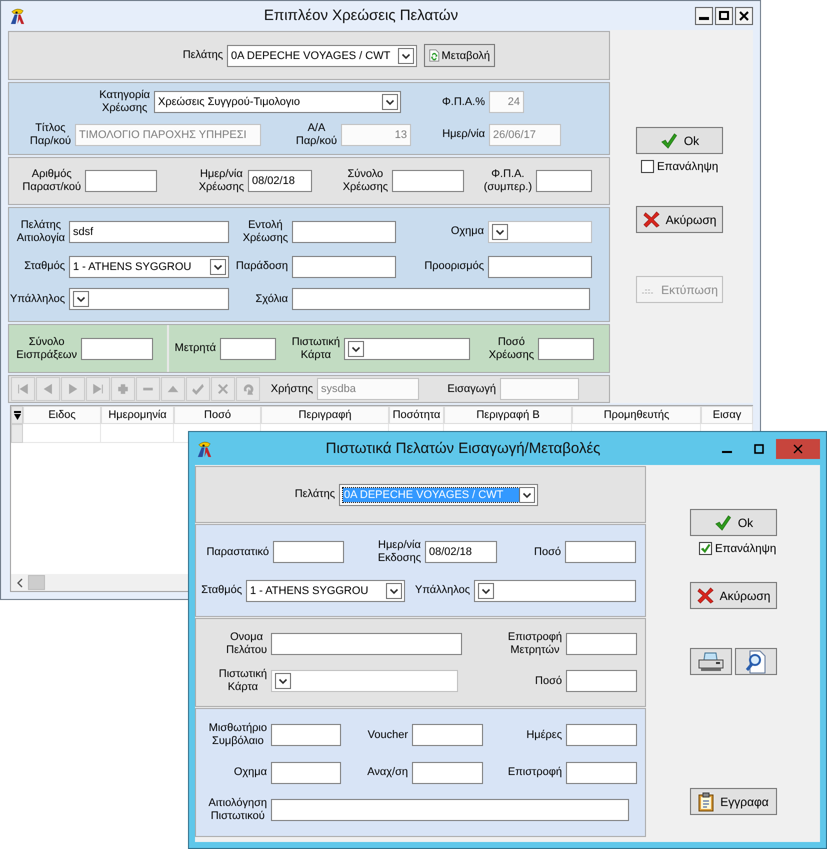  What do you see at coordinates (463, 135) in the screenshot?
I see `field-label: Ημερ/νία` at bounding box center [463, 135].